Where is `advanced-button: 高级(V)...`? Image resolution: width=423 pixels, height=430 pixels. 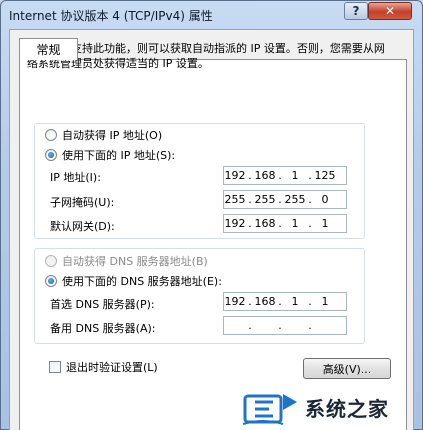 advanced-button: 高级(V)... is located at coordinates (347, 368).